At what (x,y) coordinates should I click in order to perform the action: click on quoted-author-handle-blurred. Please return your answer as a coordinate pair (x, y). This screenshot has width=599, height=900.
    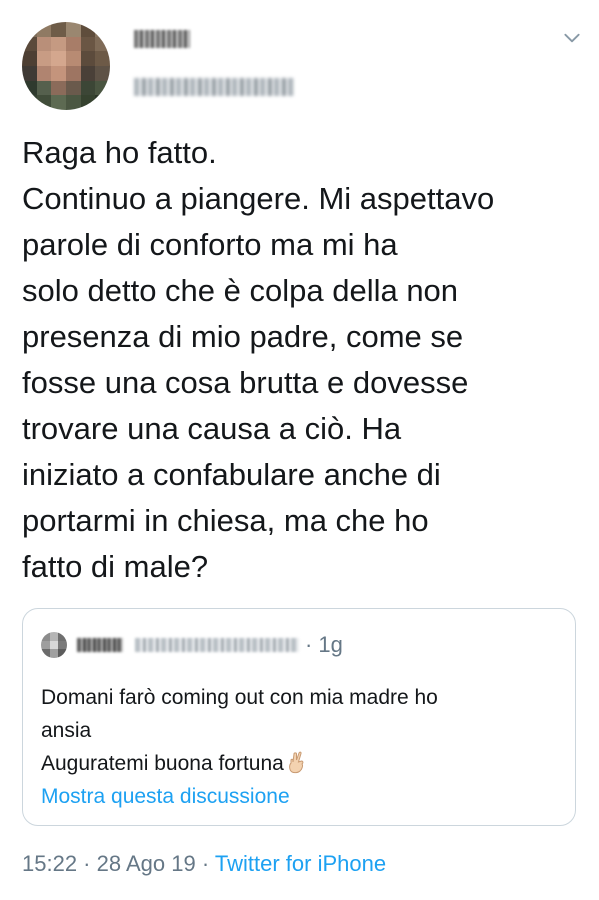
    Looking at the image, I should click on (217, 645).